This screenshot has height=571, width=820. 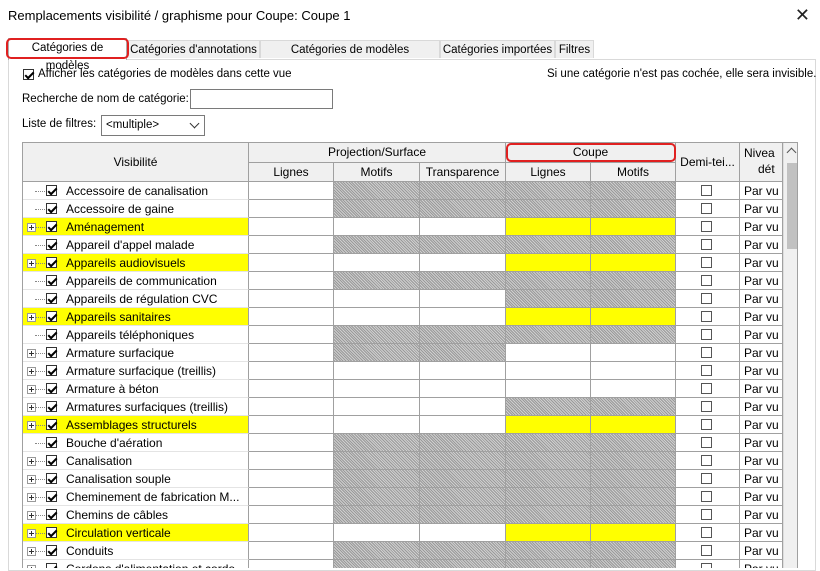 What do you see at coordinates (136, 263) in the screenshot?
I see `visibility-cell: Appareils audiovisuels` at bounding box center [136, 263].